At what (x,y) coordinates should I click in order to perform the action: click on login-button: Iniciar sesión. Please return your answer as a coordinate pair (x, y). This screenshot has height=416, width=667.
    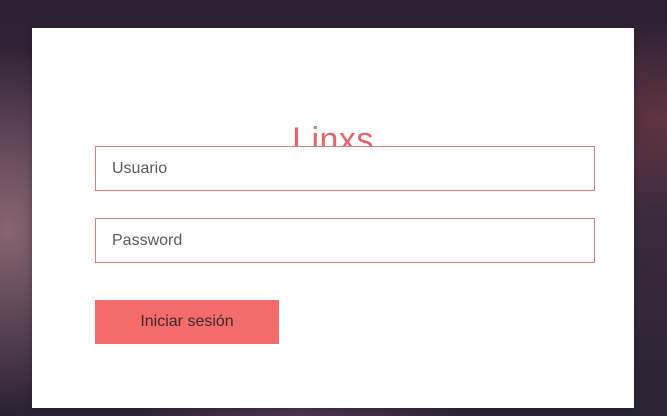
    Looking at the image, I should click on (187, 322).